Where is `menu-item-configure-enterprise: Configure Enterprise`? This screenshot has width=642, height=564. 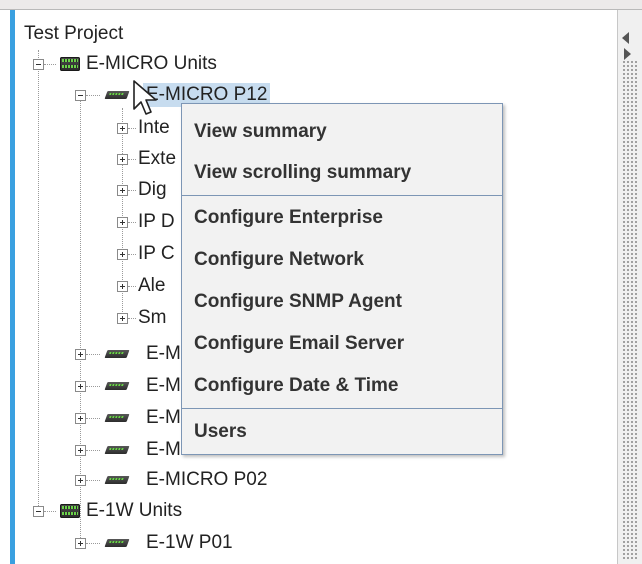
menu-item-configure-enterprise: Configure Enterprise is located at coordinates (342, 218).